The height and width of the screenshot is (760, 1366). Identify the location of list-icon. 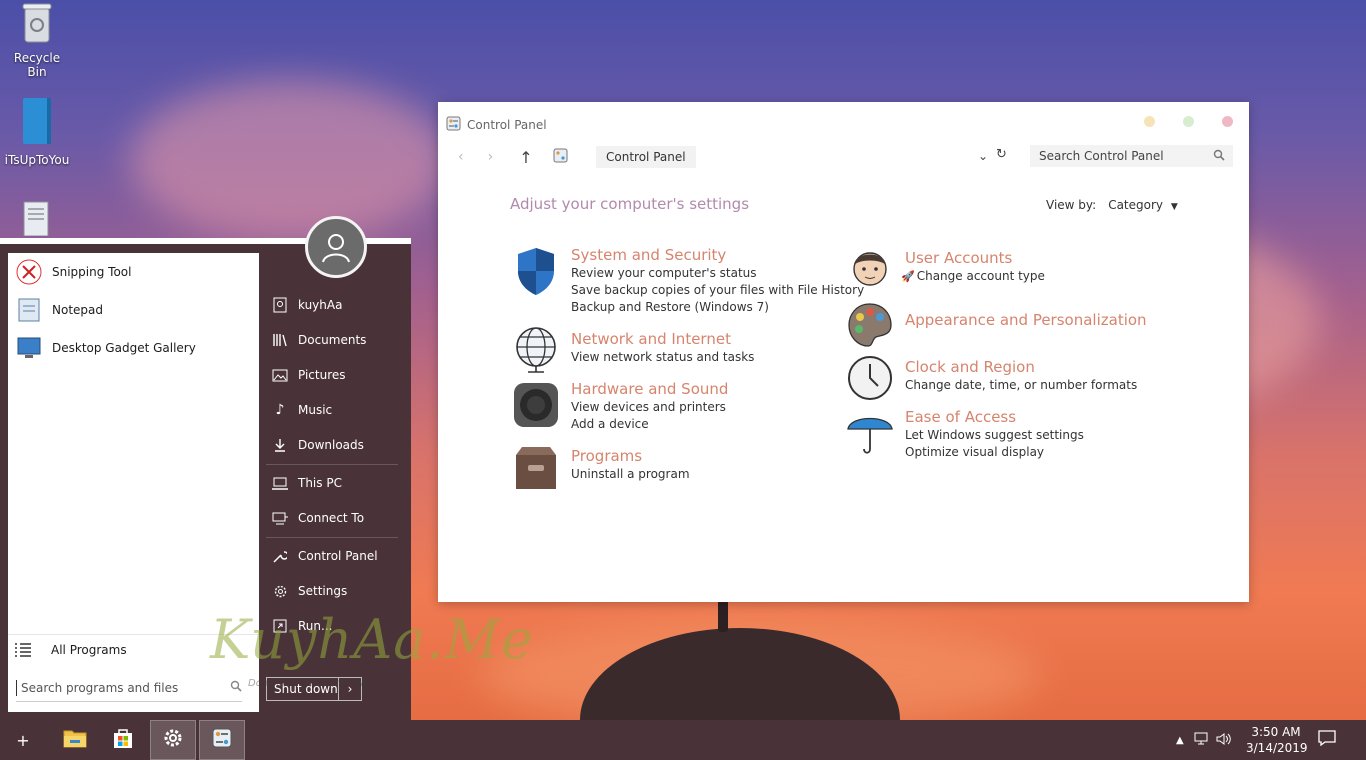
(23, 649).